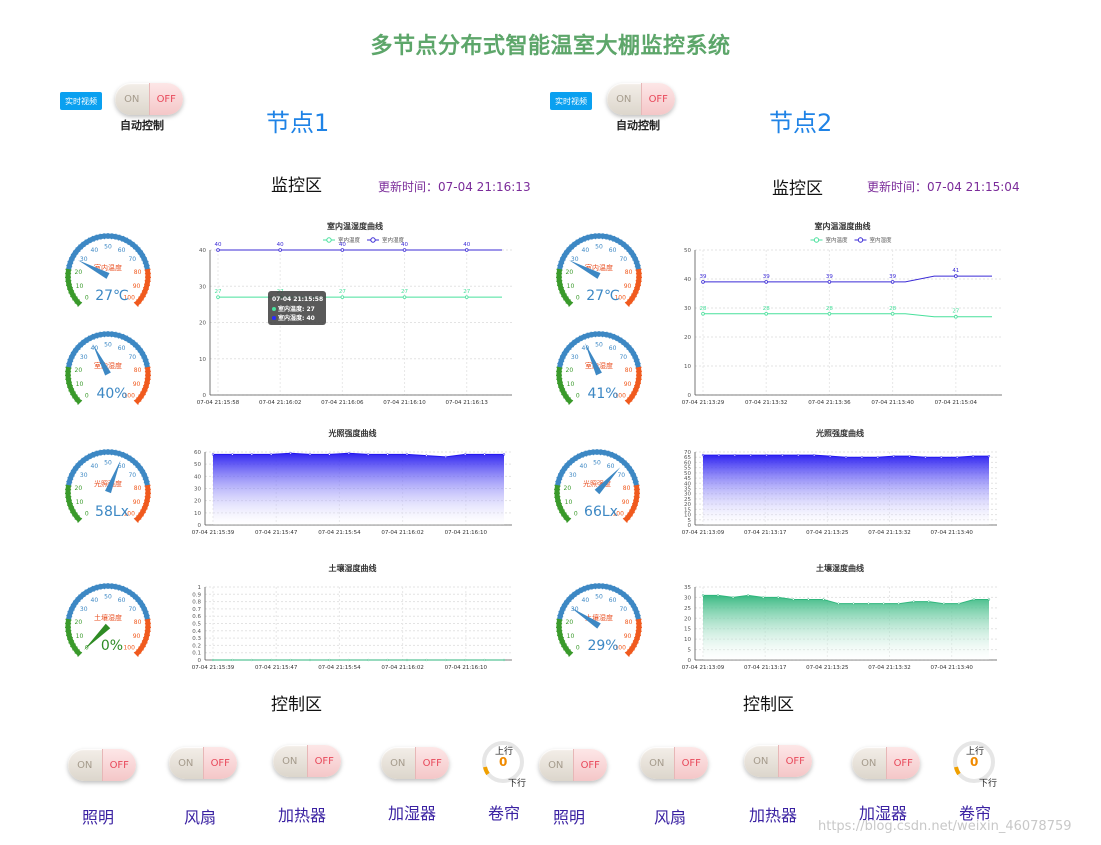  I want to click on y-tick-label: 0.8, so click(196, 603).